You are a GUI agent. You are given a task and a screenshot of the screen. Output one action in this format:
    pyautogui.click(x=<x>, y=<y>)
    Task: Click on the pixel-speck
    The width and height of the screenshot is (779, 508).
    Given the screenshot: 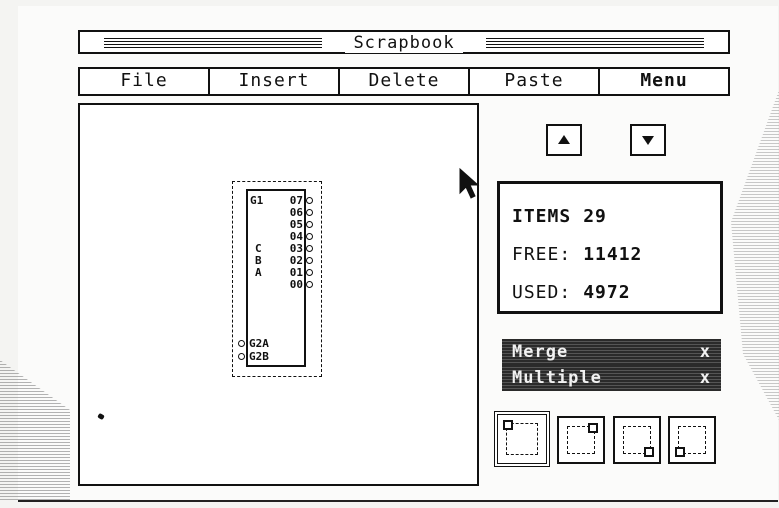 What is the action you would take?
    pyautogui.click(x=101, y=416)
    